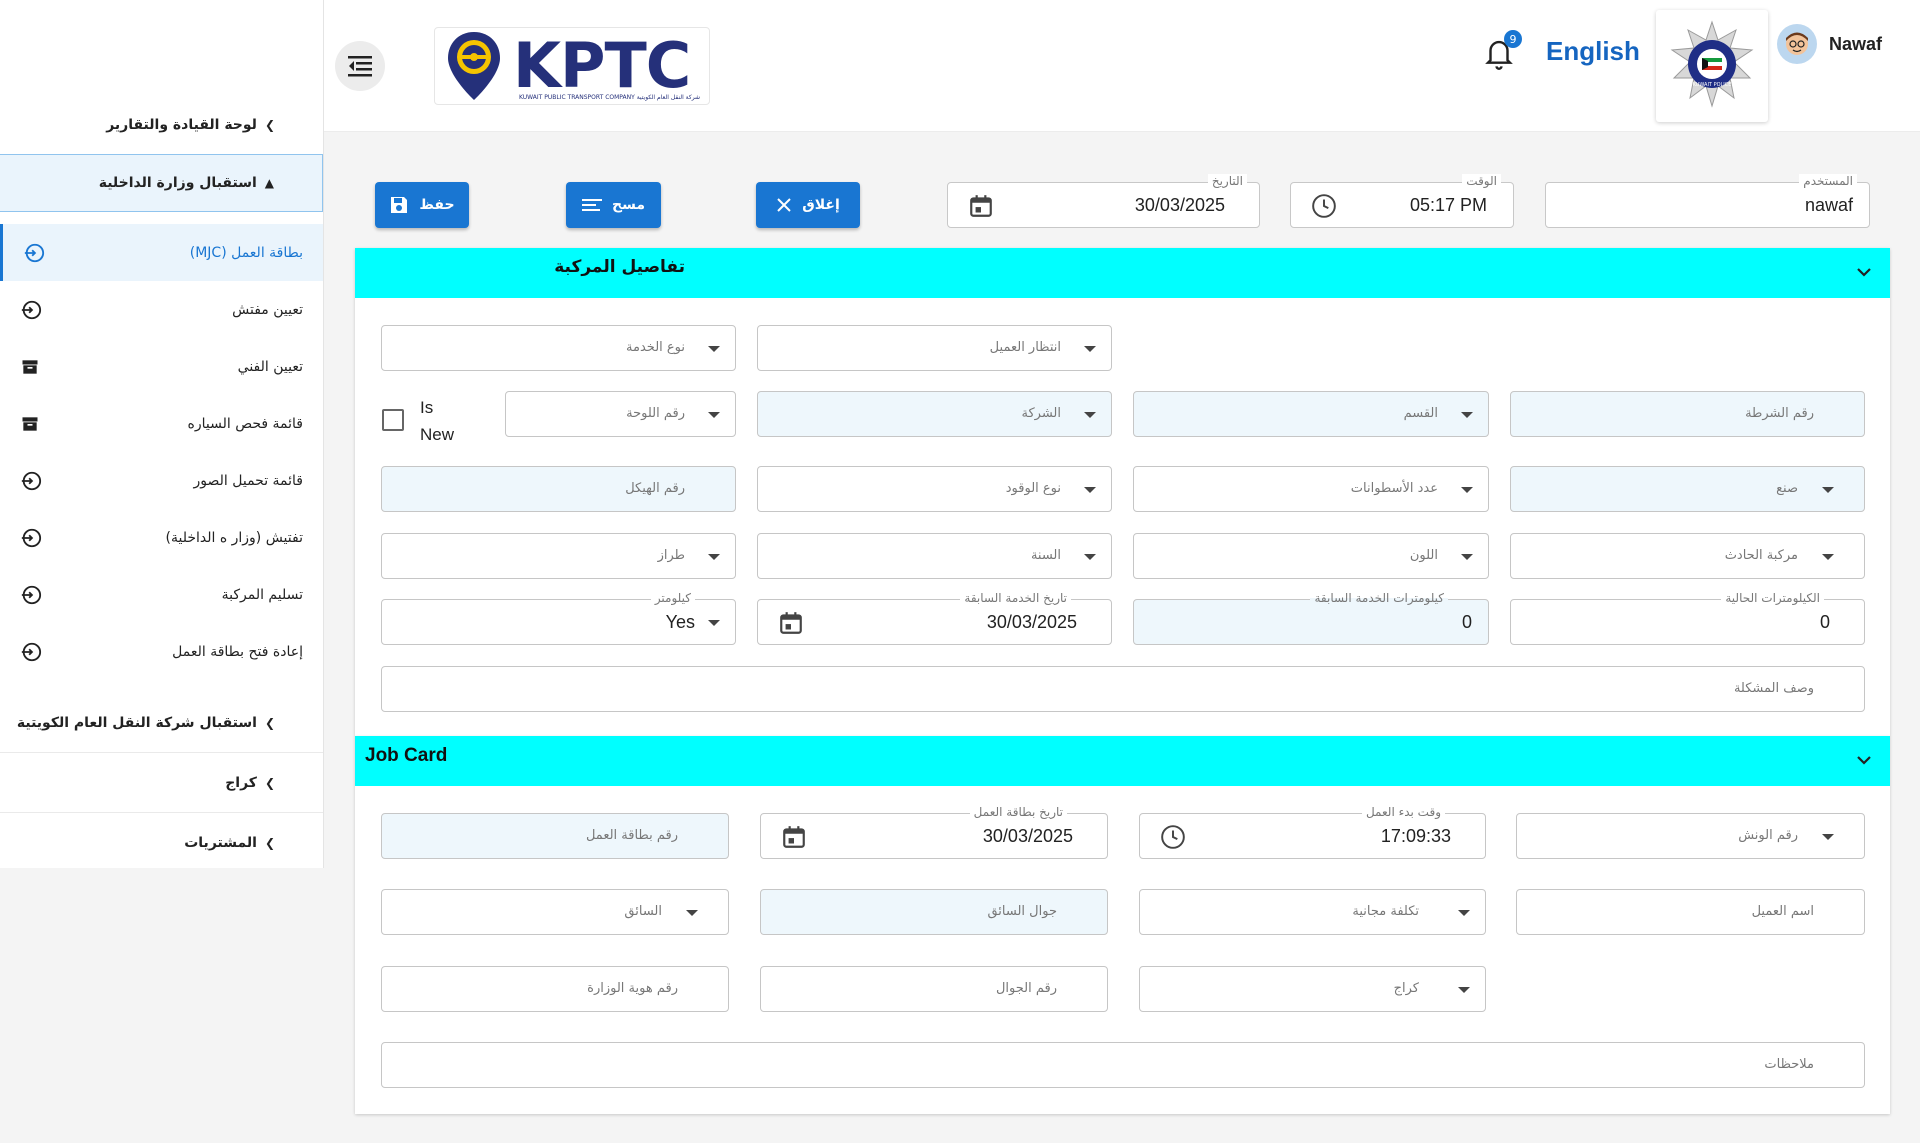 The height and width of the screenshot is (1143, 1920). What do you see at coordinates (1856, 44) in the screenshot?
I see `user-name: Nawaf` at bounding box center [1856, 44].